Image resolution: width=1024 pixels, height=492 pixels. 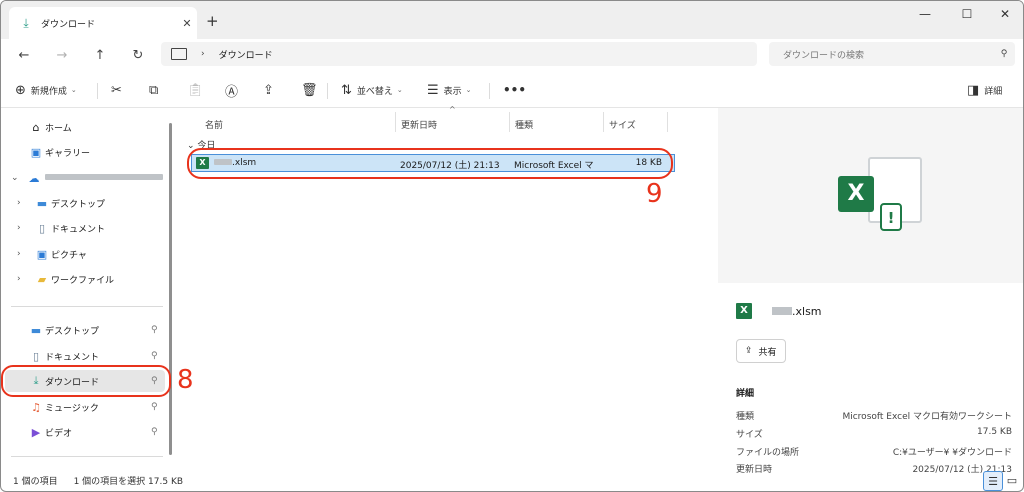 I want to click on sort-button: ⇅ 並べ替え ⌄, so click(x=372, y=90).